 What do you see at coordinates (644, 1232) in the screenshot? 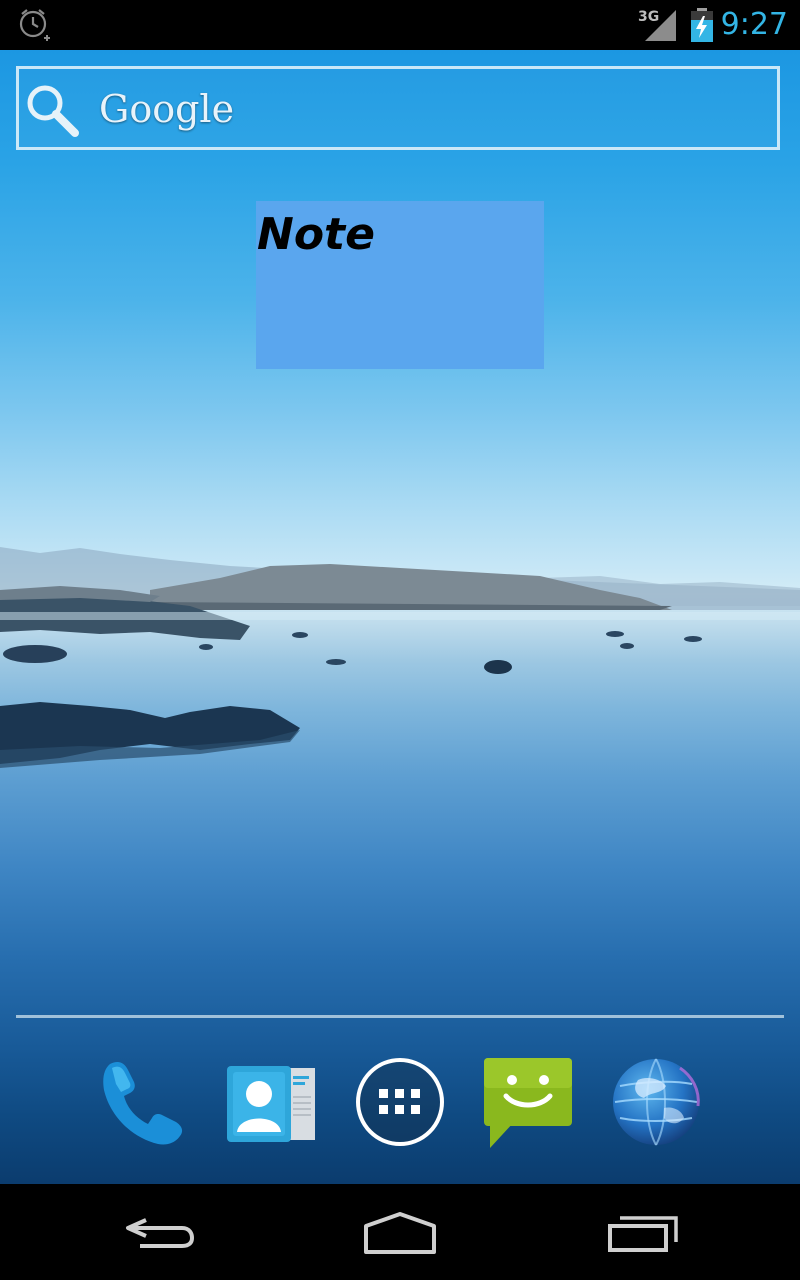
I see `recent-apps-icon` at bounding box center [644, 1232].